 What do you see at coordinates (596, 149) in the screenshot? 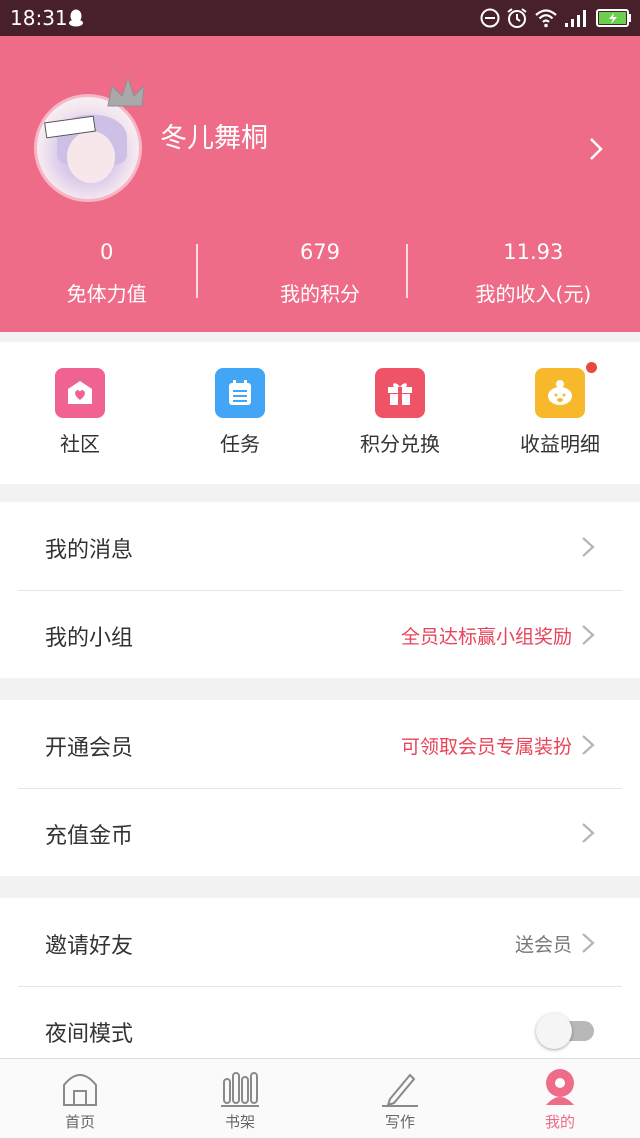
I see `profile-chevron-right-icon` at bounding box center [596, 149].